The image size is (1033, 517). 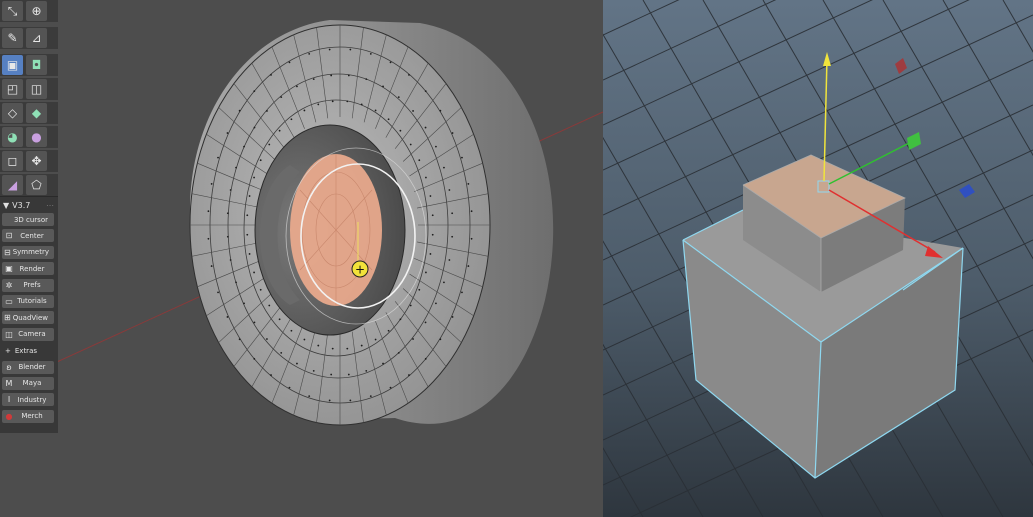 I want to click on bevel-icon: ◰, so click(x=12, y=89).